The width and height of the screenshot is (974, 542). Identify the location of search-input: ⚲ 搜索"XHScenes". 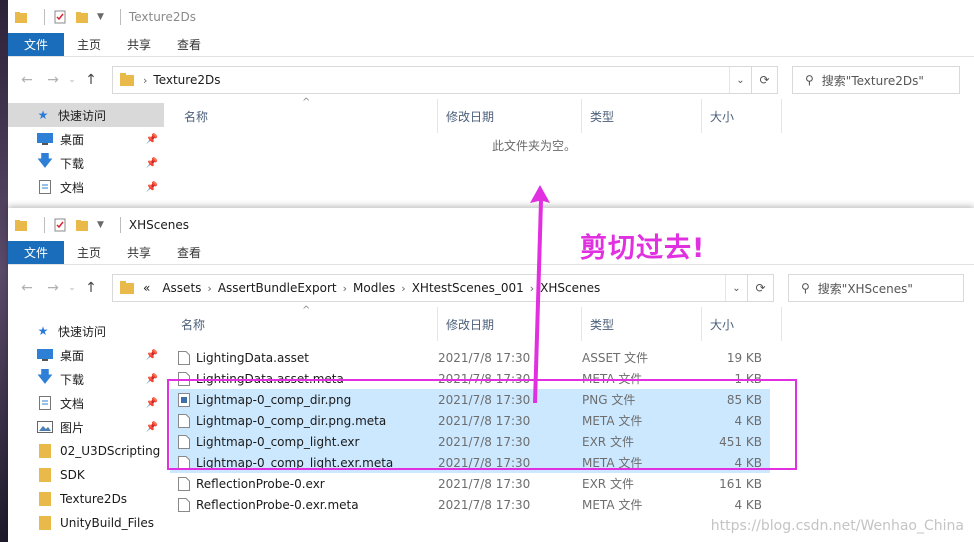
(876, 288).